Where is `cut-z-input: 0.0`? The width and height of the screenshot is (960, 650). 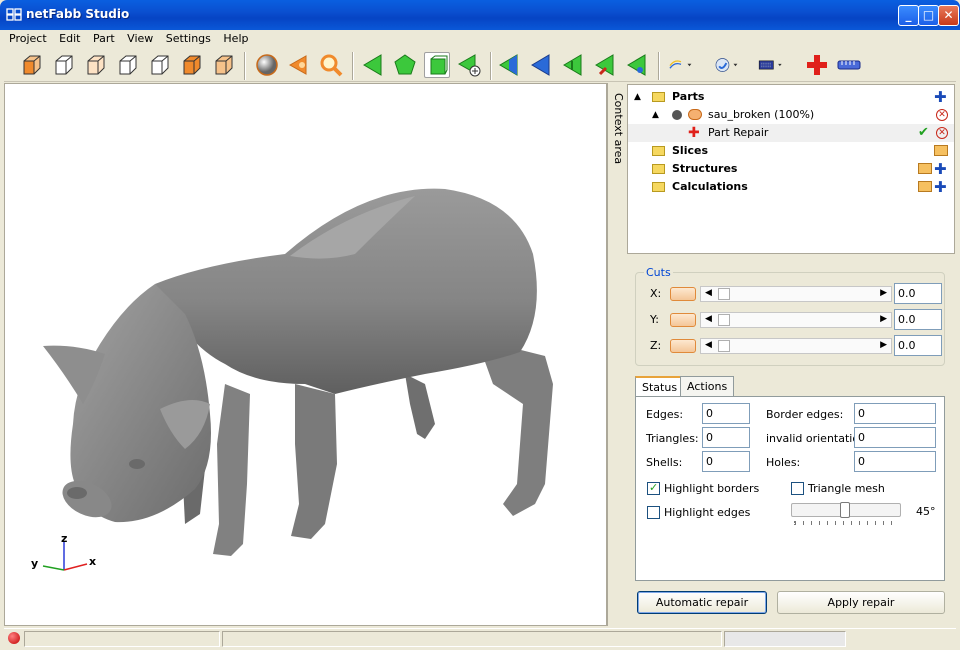 cut-z-input: 0.0 is located at coordinates (918, 345).